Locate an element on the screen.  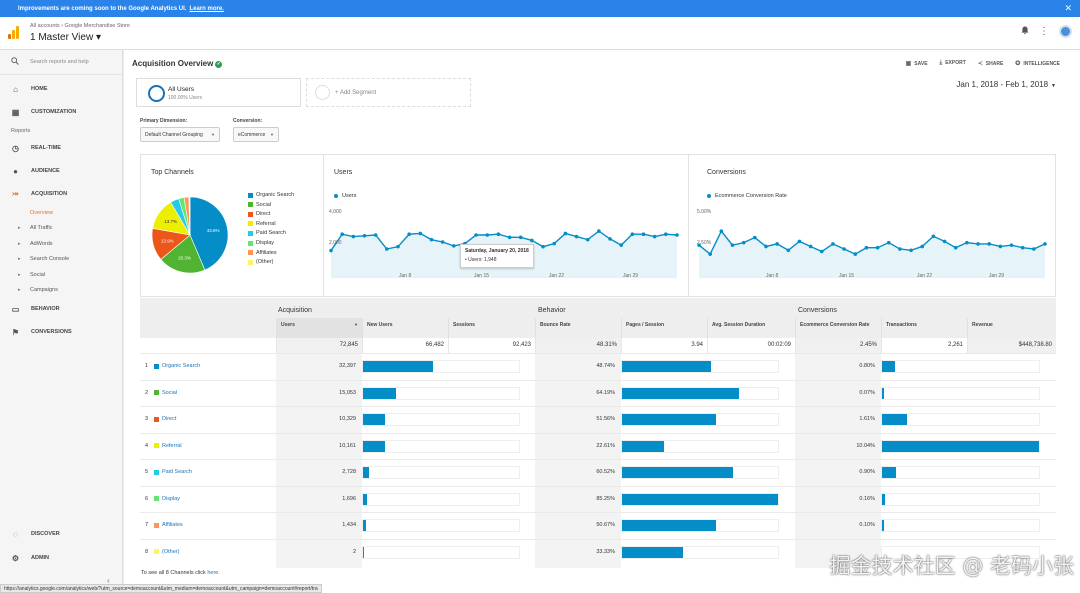
clock-icon: ◷ is located at coordinates (15, 148).